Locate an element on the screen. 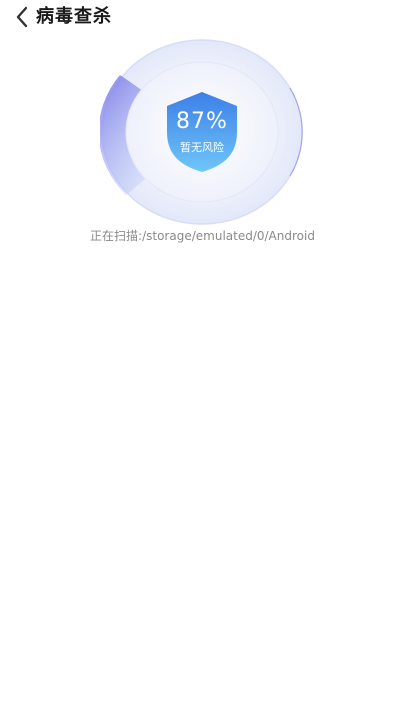 The image size is (405, 720). scan-progress-indicator: 87% 暂无风险 is located at coordinates (202, 132).